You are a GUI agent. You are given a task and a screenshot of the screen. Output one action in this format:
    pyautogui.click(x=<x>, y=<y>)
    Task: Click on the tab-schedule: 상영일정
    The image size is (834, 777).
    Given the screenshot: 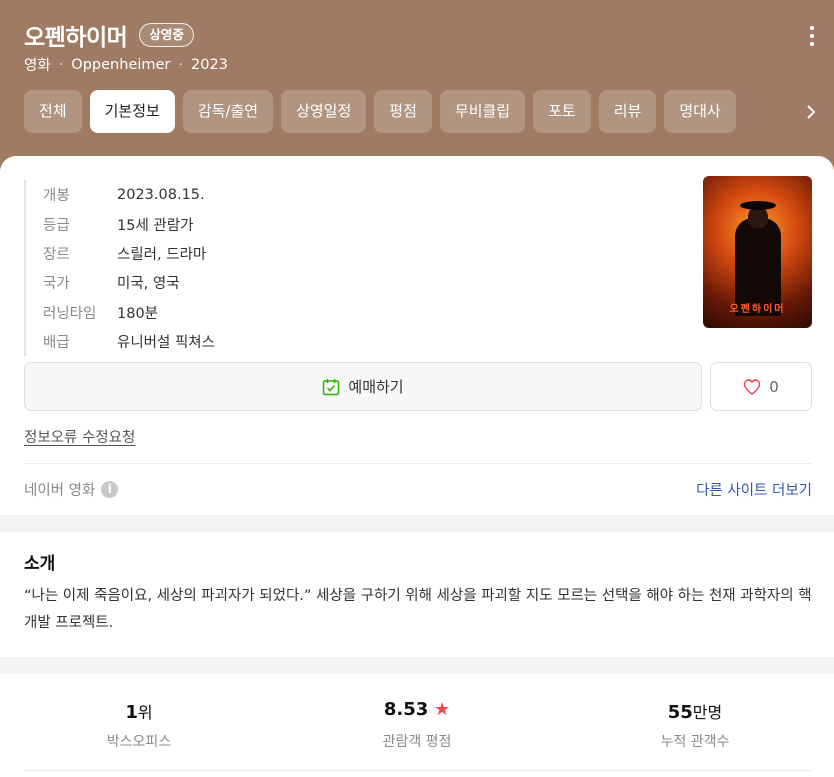 What is the action you would take?
    pyautogui.click(x=324, y=111)
    